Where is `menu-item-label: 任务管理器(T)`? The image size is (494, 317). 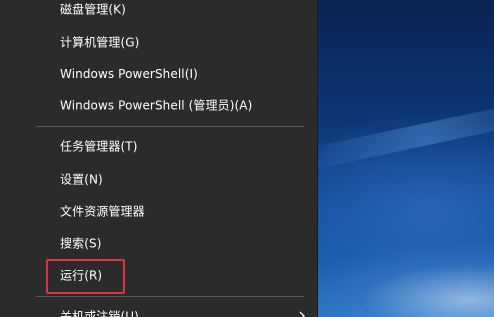 menu-item-label: 任务管理器(T) is located at coordinates (99, 146).